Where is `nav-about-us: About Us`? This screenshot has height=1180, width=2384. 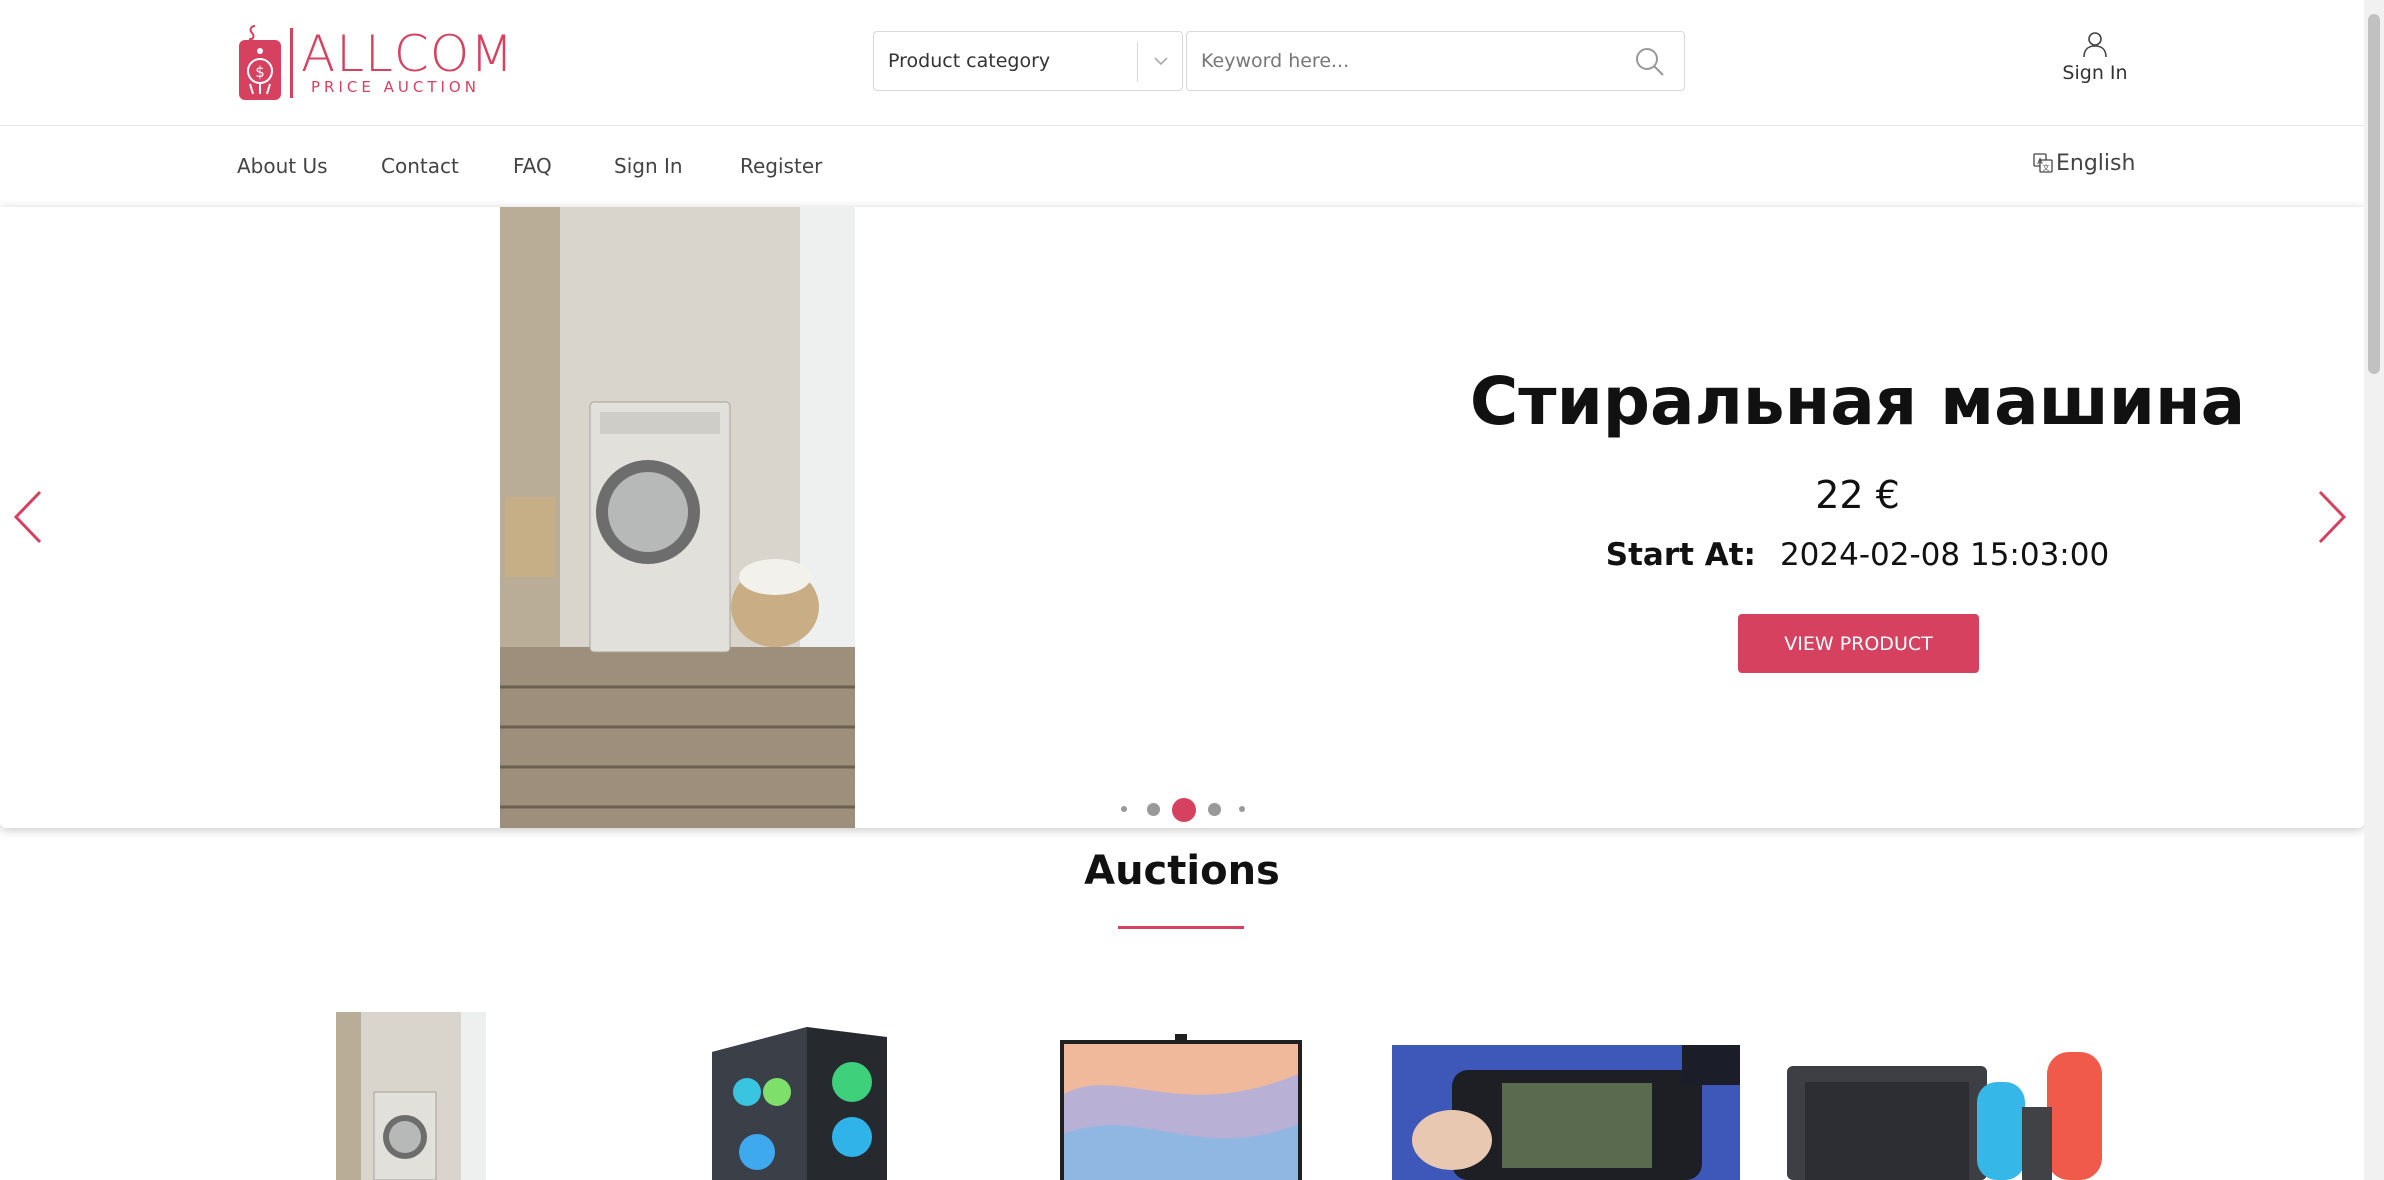 nav-about-us: About Us is located at coordinates (282, 166).